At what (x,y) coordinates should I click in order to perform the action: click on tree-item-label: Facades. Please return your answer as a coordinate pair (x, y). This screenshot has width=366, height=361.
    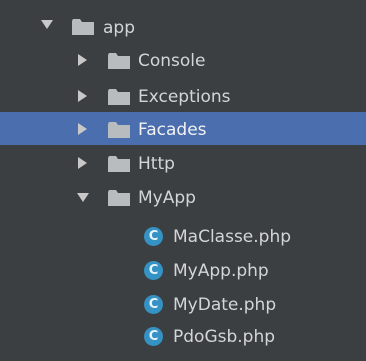
    Looking at the image, I should click on (172, 130).